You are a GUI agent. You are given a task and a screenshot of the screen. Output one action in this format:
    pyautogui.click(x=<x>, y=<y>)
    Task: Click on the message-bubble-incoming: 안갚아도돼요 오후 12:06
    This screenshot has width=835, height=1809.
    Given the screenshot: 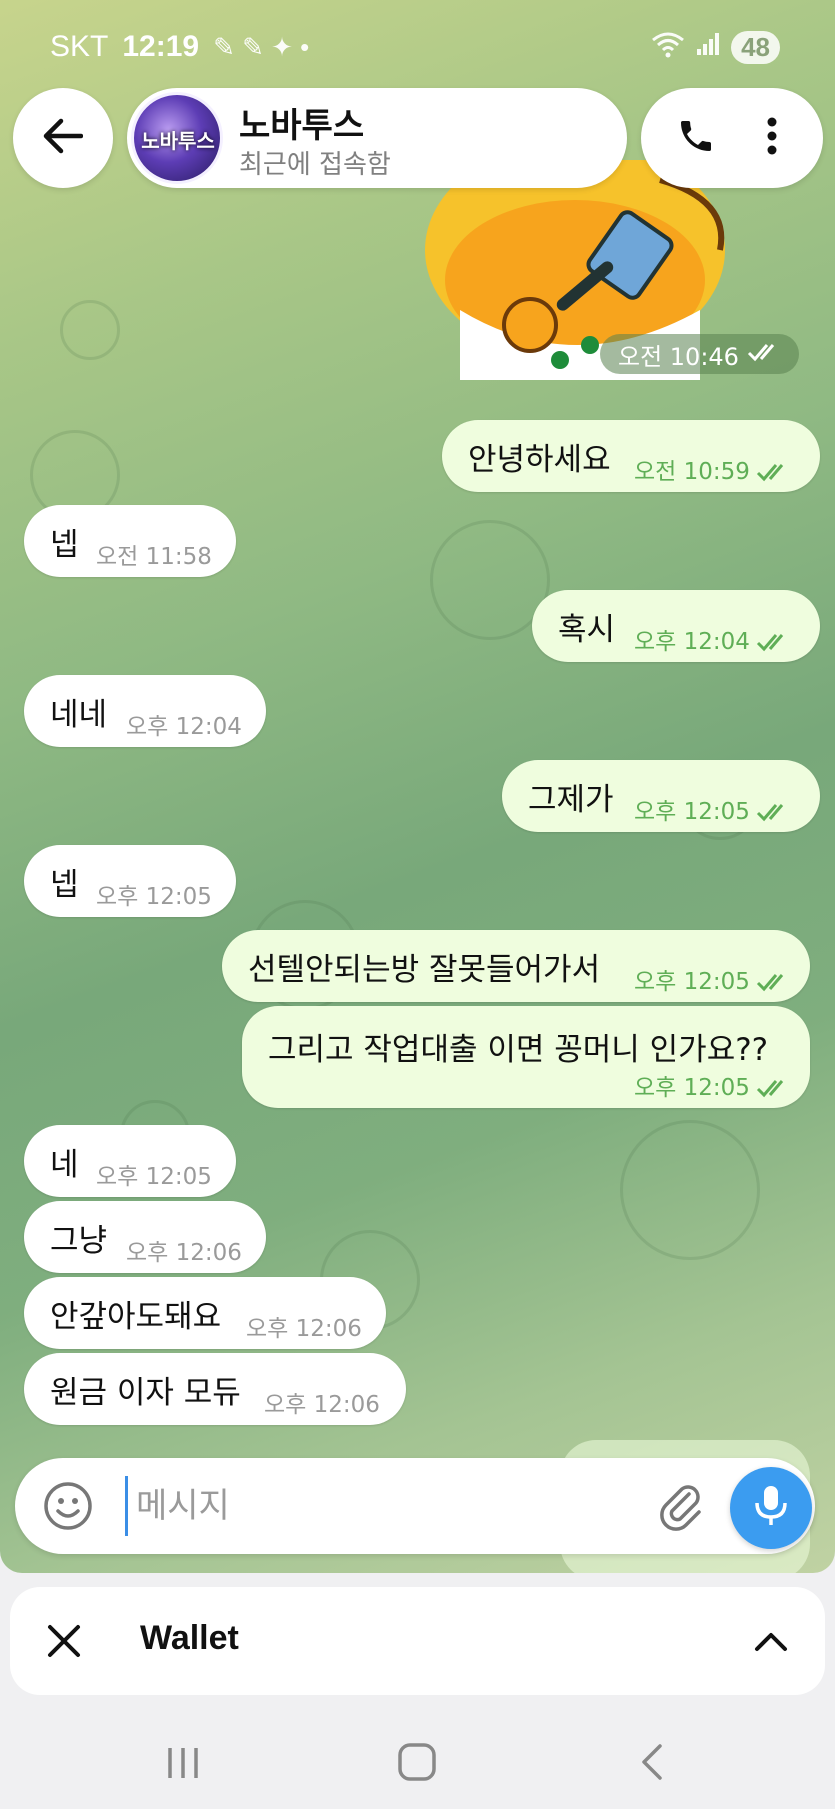 What is the action you would take?
    pyautogui.click(x=205, y=1313)
    